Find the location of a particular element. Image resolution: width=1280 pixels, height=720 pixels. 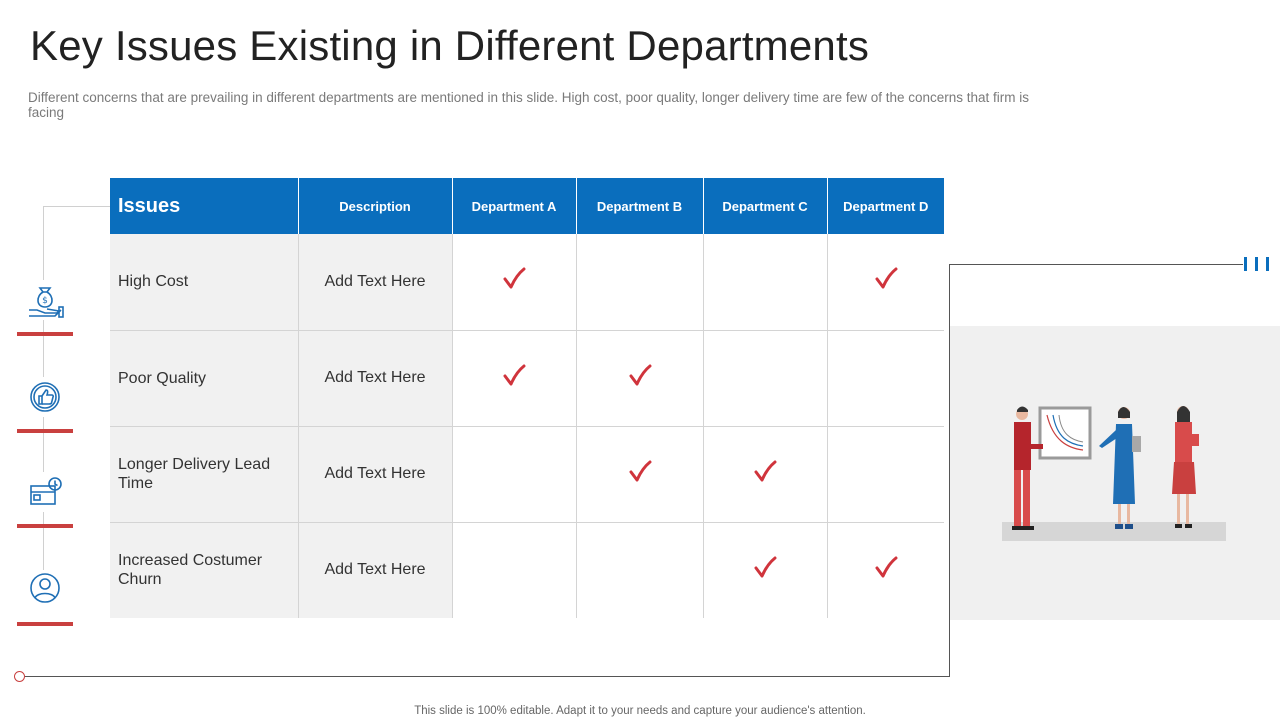

table-row: Poor Quality Add Text Here is located at coordinates (527, 378).